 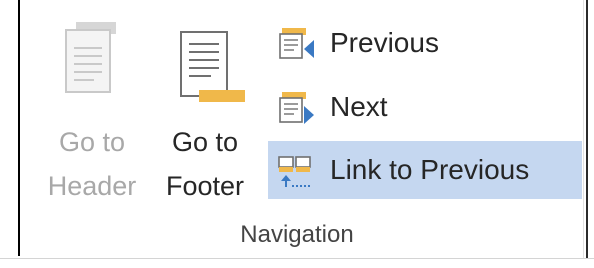 I want to click on link-to-previous-icon, so click(x=296, y=171).